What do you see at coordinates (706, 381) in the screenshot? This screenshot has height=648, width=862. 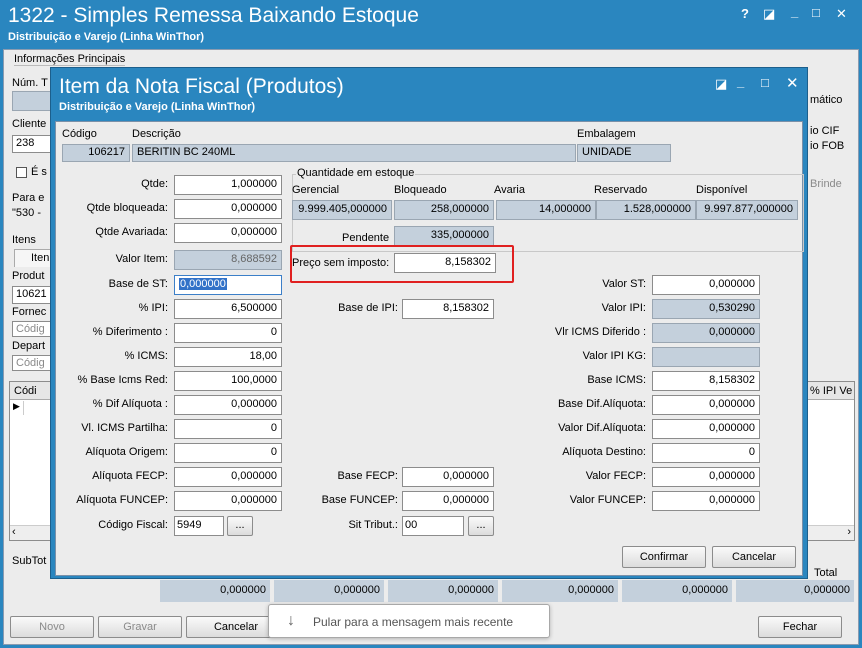 I see `base-icms-field: 8,158302` at bounding box center [706, 381].